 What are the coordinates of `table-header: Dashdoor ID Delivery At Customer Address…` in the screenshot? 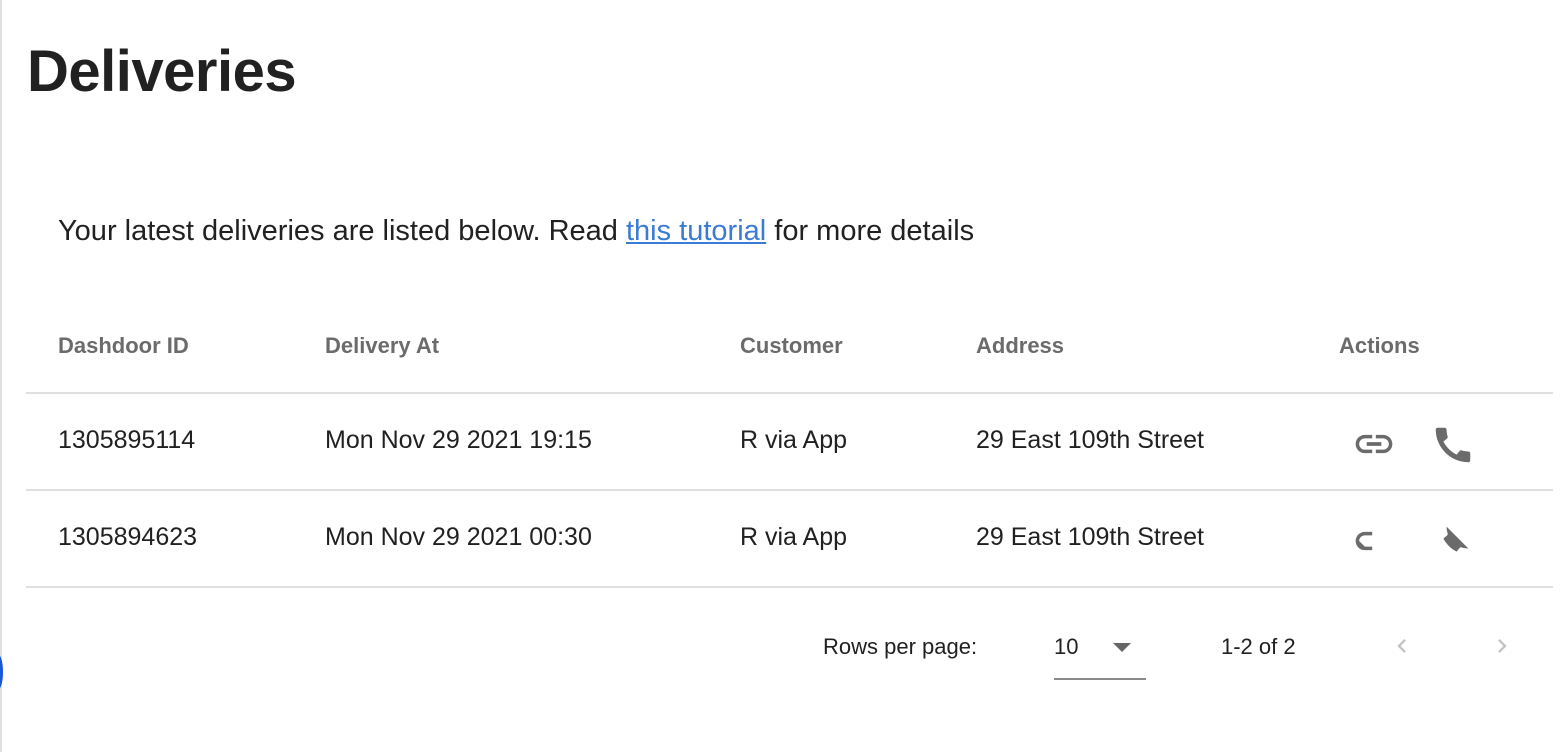 It's located at (789, 347).